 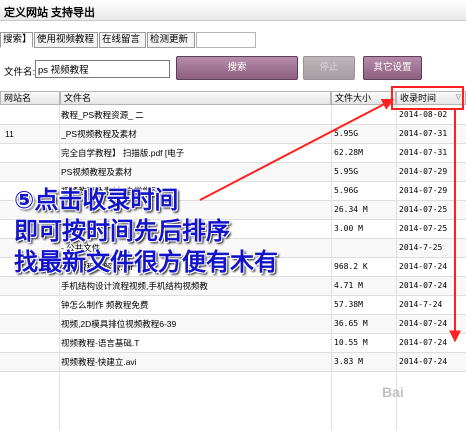 What do you see at coordinates (96, 200) in the screenshot?
I see `annotation-line-1: ⑤点击收录时间` at bounding box center [96, 200].